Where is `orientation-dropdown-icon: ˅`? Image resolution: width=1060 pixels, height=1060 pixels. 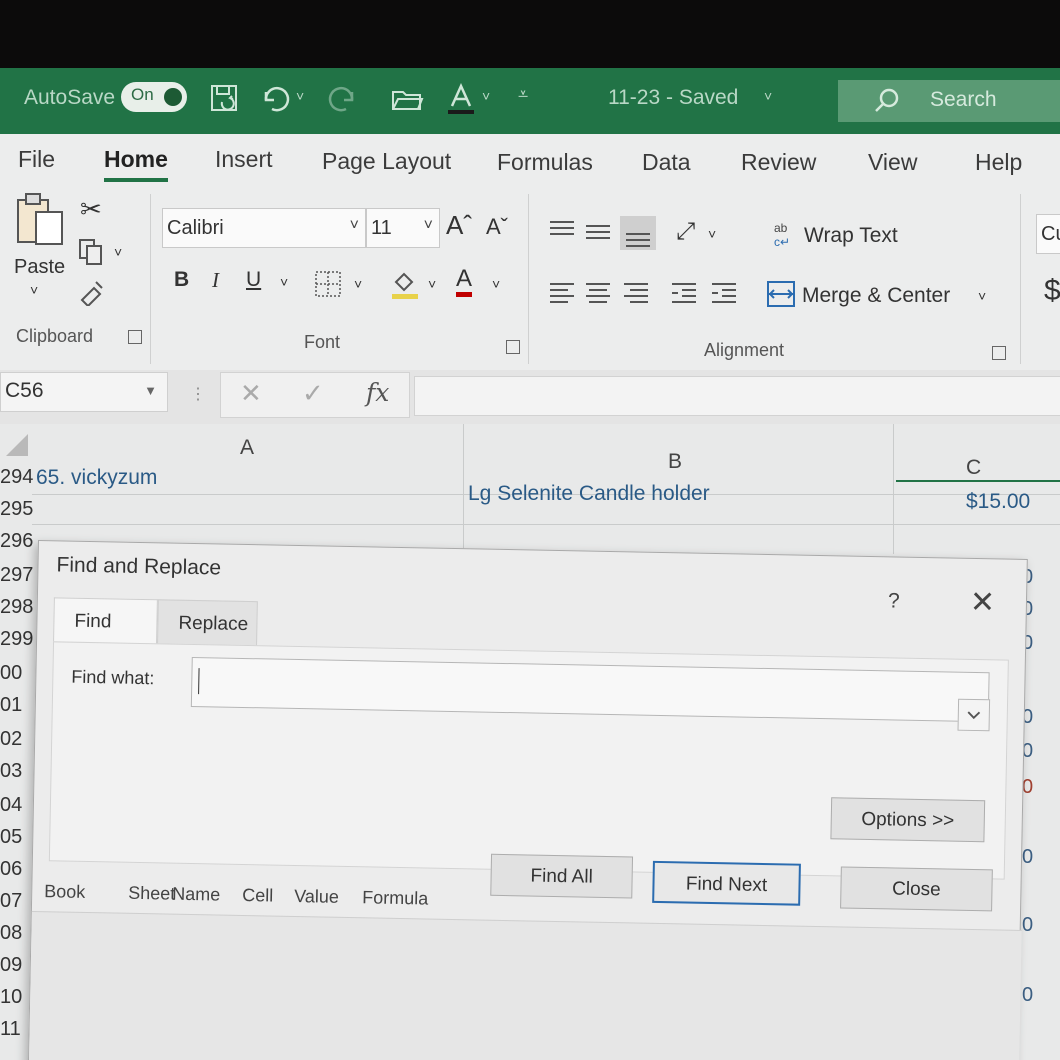 orientation-dropdown-icon: ˅ is located at coordinates (712, 234).